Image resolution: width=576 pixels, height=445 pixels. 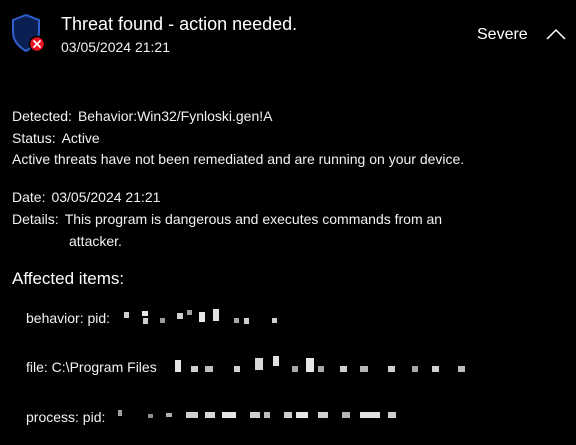 What do you see at coordinates (91, 367) in the screenshot?
I see `affected-item-file: file: C:\Program Files` at bounding box center [91, 367].